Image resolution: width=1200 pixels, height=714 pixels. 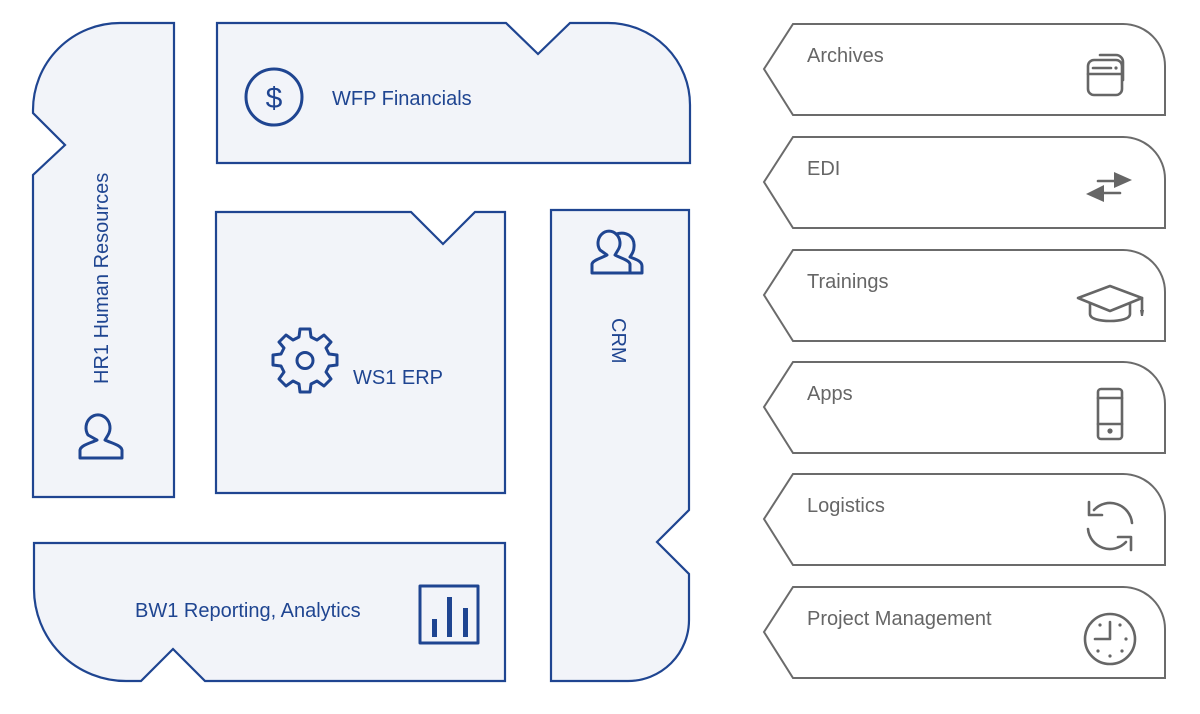 I want to click on service-tab-label: EDI, so click(x=823, y=169).